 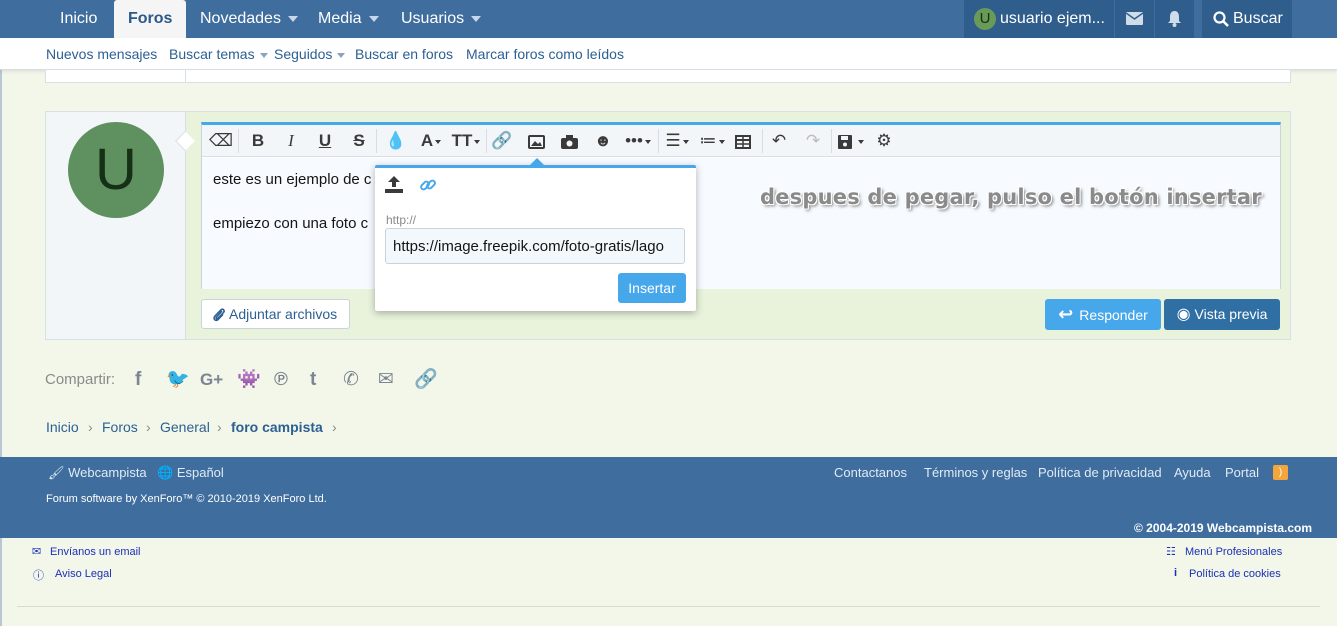 What do you see at coordinates (1174, 19) in the screenshot?
I see `alerts-button` at bounding box center [1174, 19].